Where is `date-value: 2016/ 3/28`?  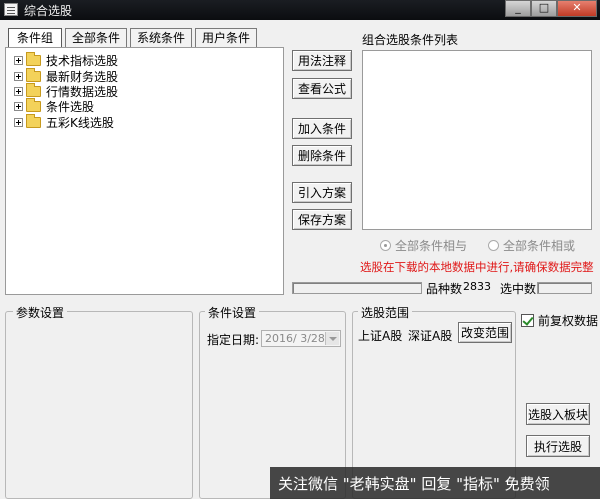
date-value: 2016/ 3/28 is located at coordinates (295, 338).